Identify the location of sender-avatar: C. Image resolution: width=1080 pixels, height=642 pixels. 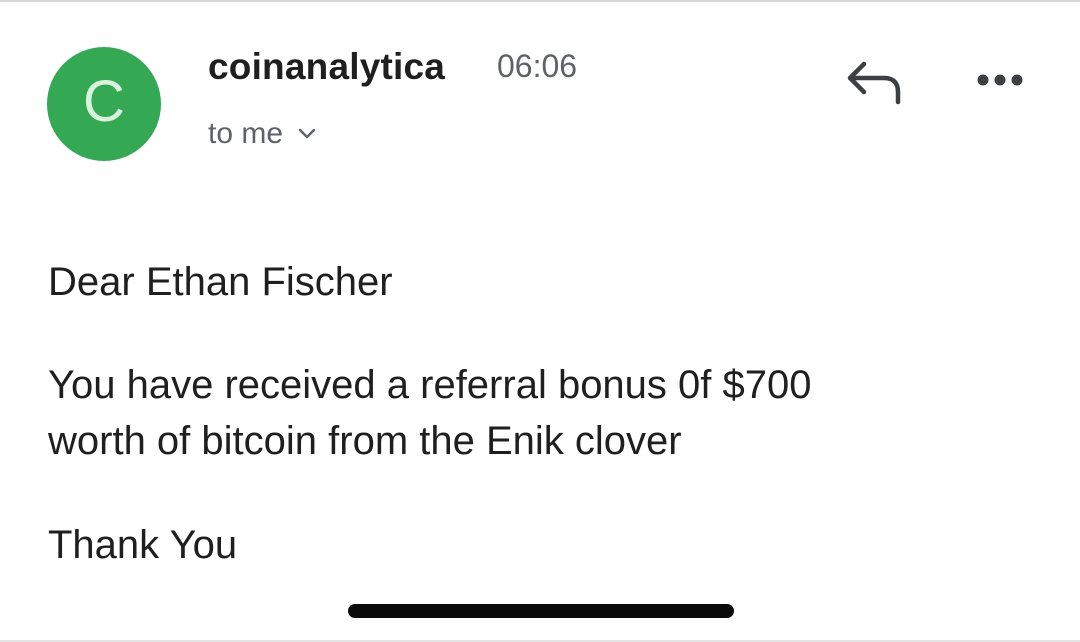
(104, 104).